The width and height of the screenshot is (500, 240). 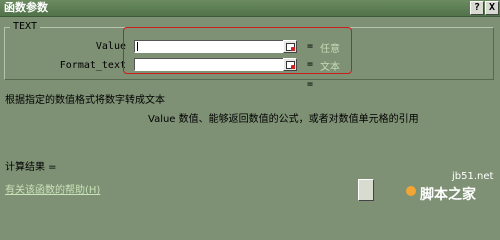 I want to click on formula-result-equals: =, so click(x=310, y=84).